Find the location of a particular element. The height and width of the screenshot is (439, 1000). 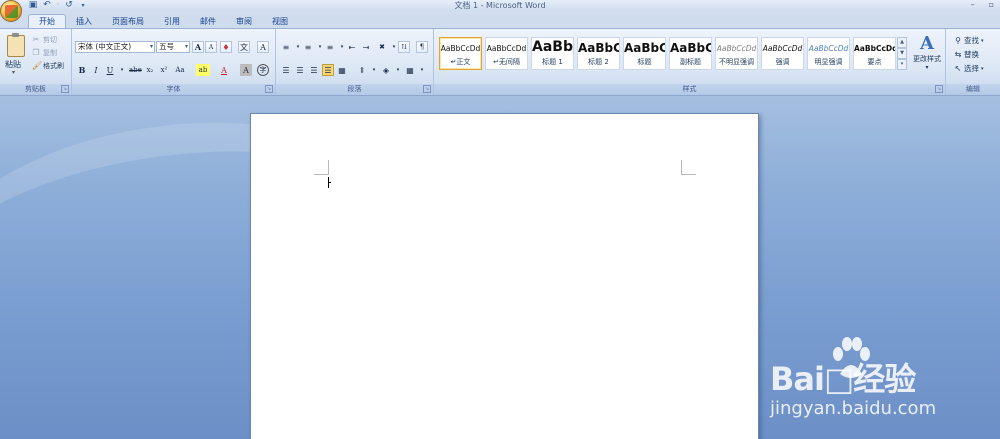

phonetic-guide-button: 文 is located at coordinates (244, 47).